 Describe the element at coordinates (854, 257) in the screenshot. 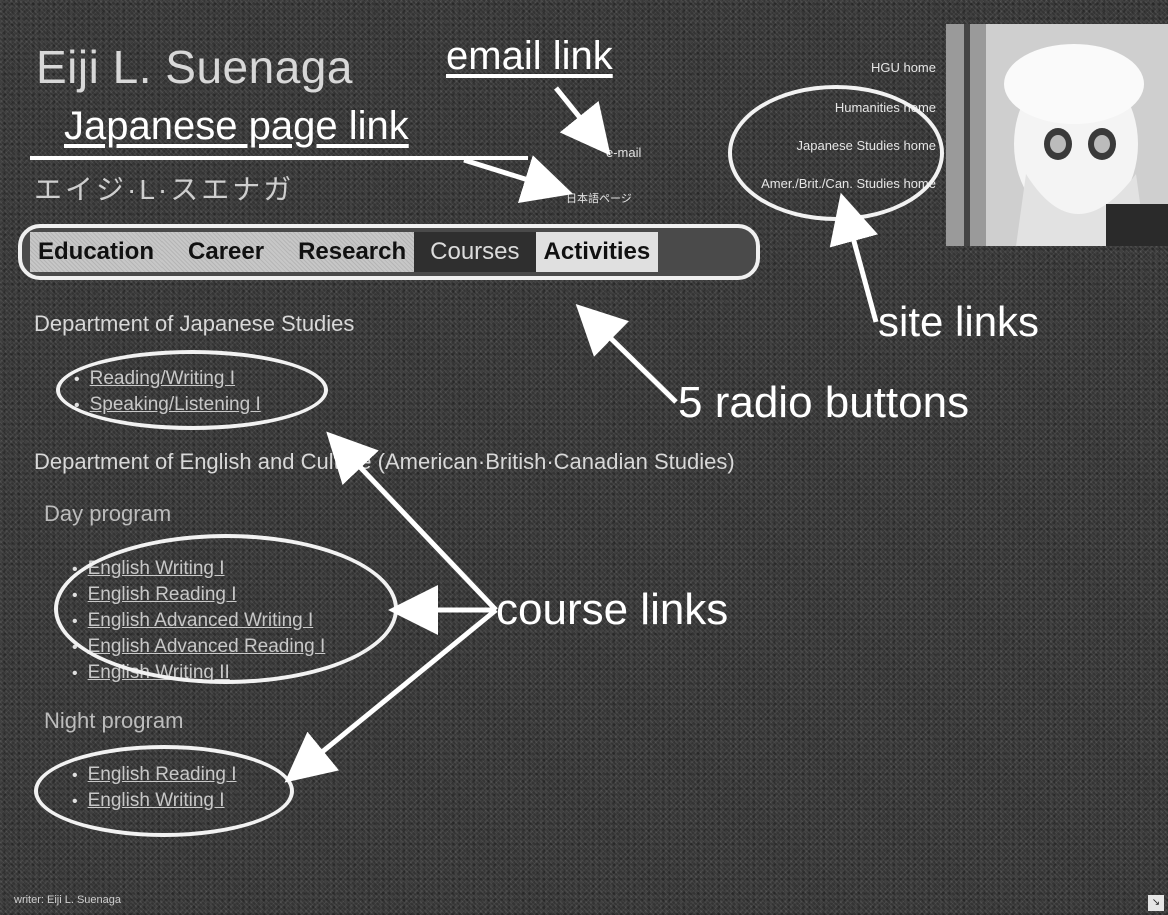

I see `arrow-site-links` at that location.